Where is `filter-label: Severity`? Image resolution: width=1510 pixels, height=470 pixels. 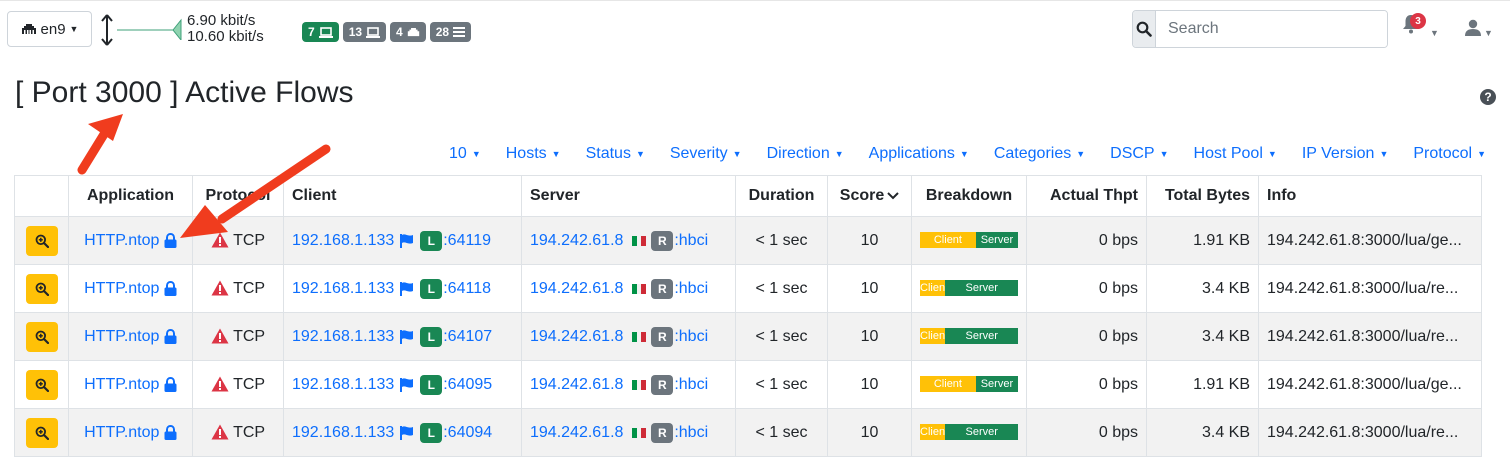 filter-label: Severity is located at coordinates (698, 153).